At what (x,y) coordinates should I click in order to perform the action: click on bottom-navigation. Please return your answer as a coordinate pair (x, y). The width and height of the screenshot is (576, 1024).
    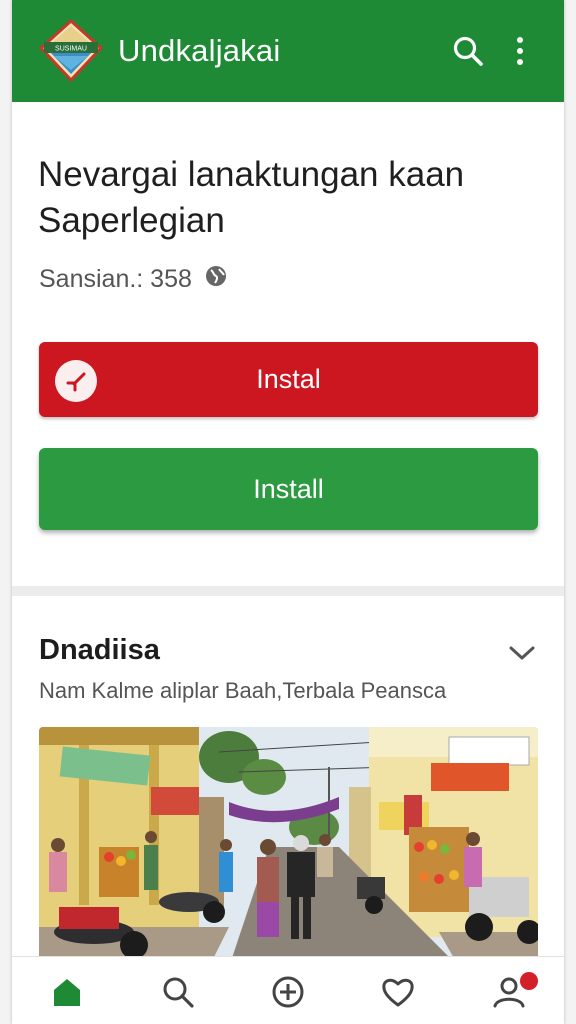
    Looking at the image, I should click on (288, 990).